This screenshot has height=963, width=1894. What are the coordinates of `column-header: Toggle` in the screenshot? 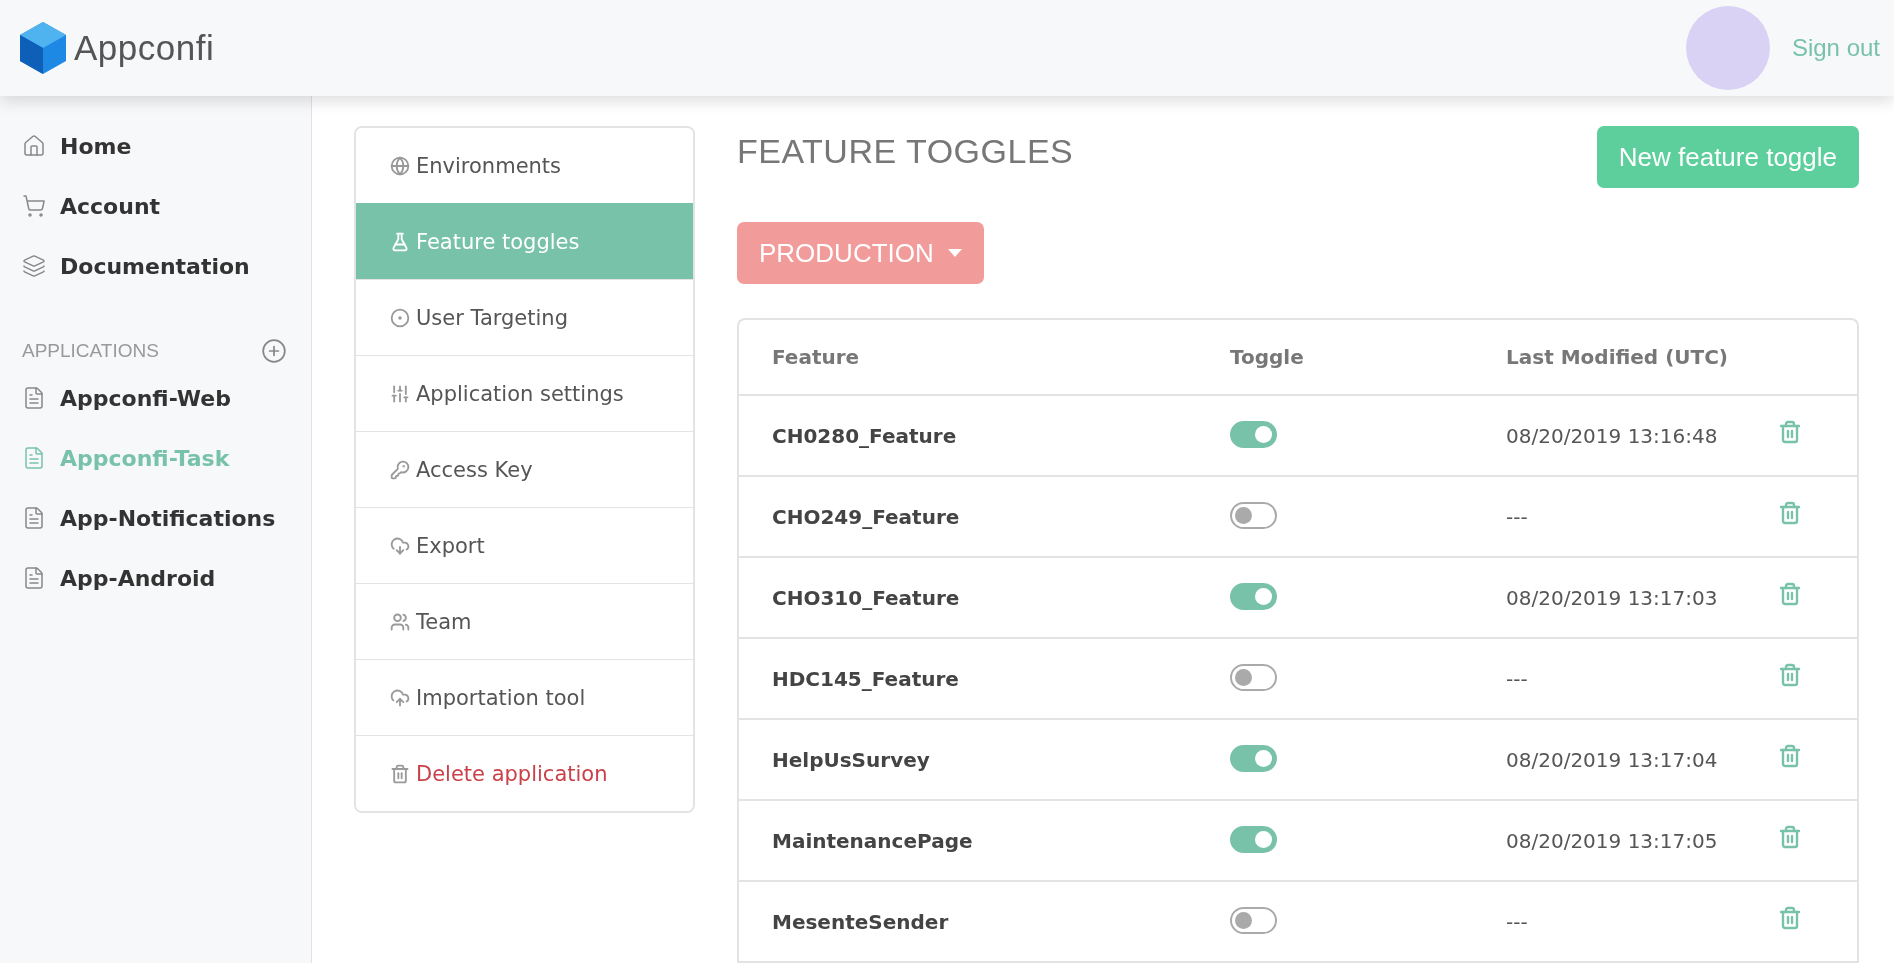 It's located at (1267, 357).